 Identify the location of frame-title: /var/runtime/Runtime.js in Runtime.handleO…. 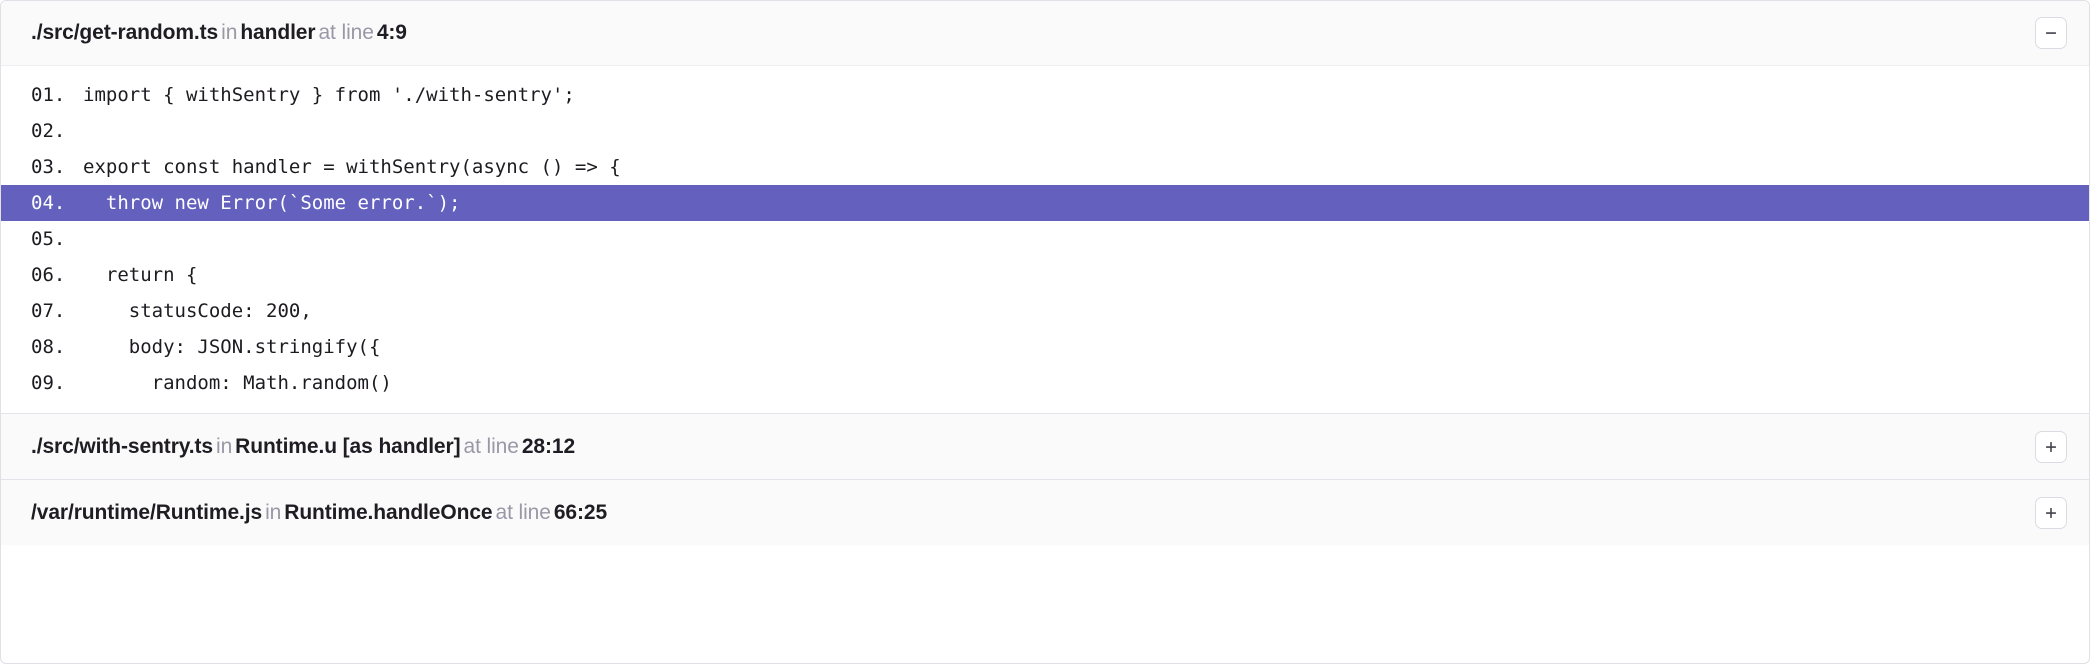
(319, 512).